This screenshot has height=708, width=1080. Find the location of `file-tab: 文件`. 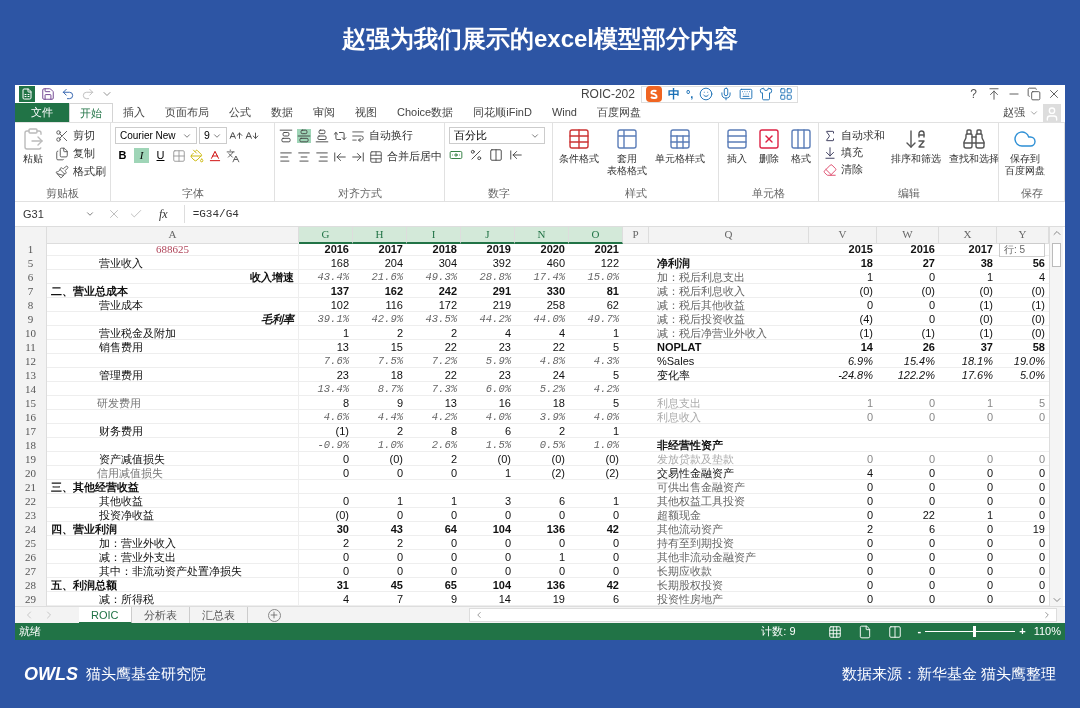

file-tab: 文件 is located at coordinates (42, 112).